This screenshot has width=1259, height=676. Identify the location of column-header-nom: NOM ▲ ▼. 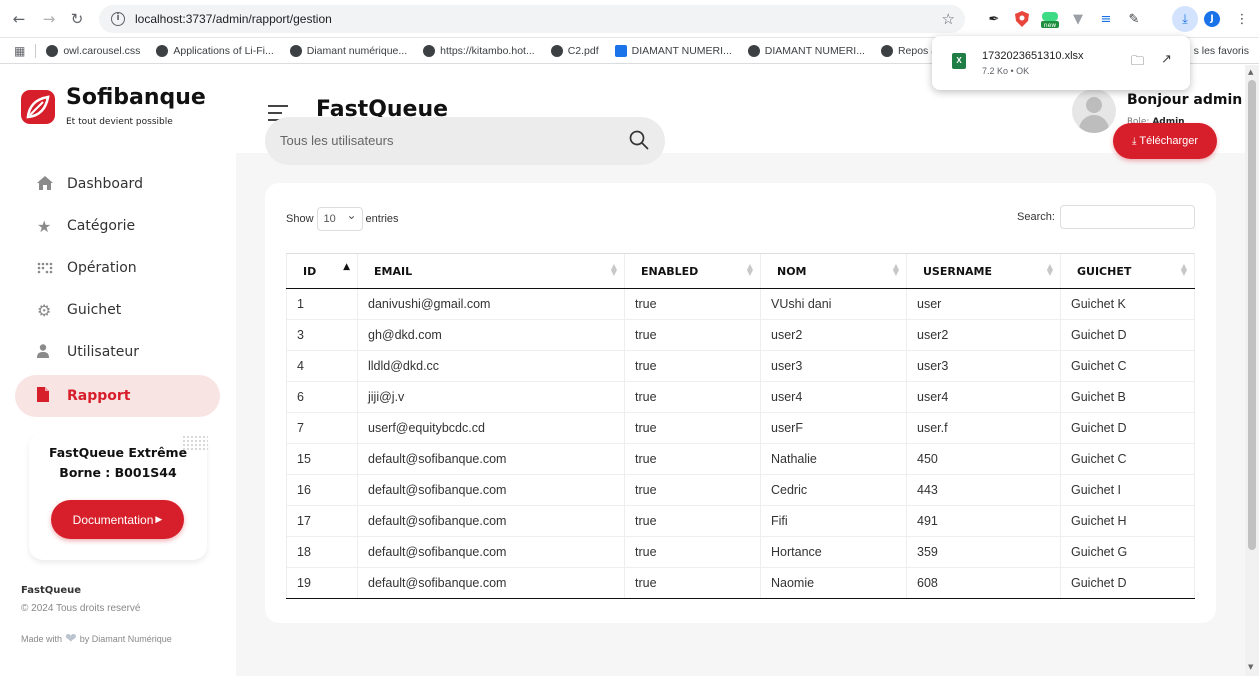
(833, 271).